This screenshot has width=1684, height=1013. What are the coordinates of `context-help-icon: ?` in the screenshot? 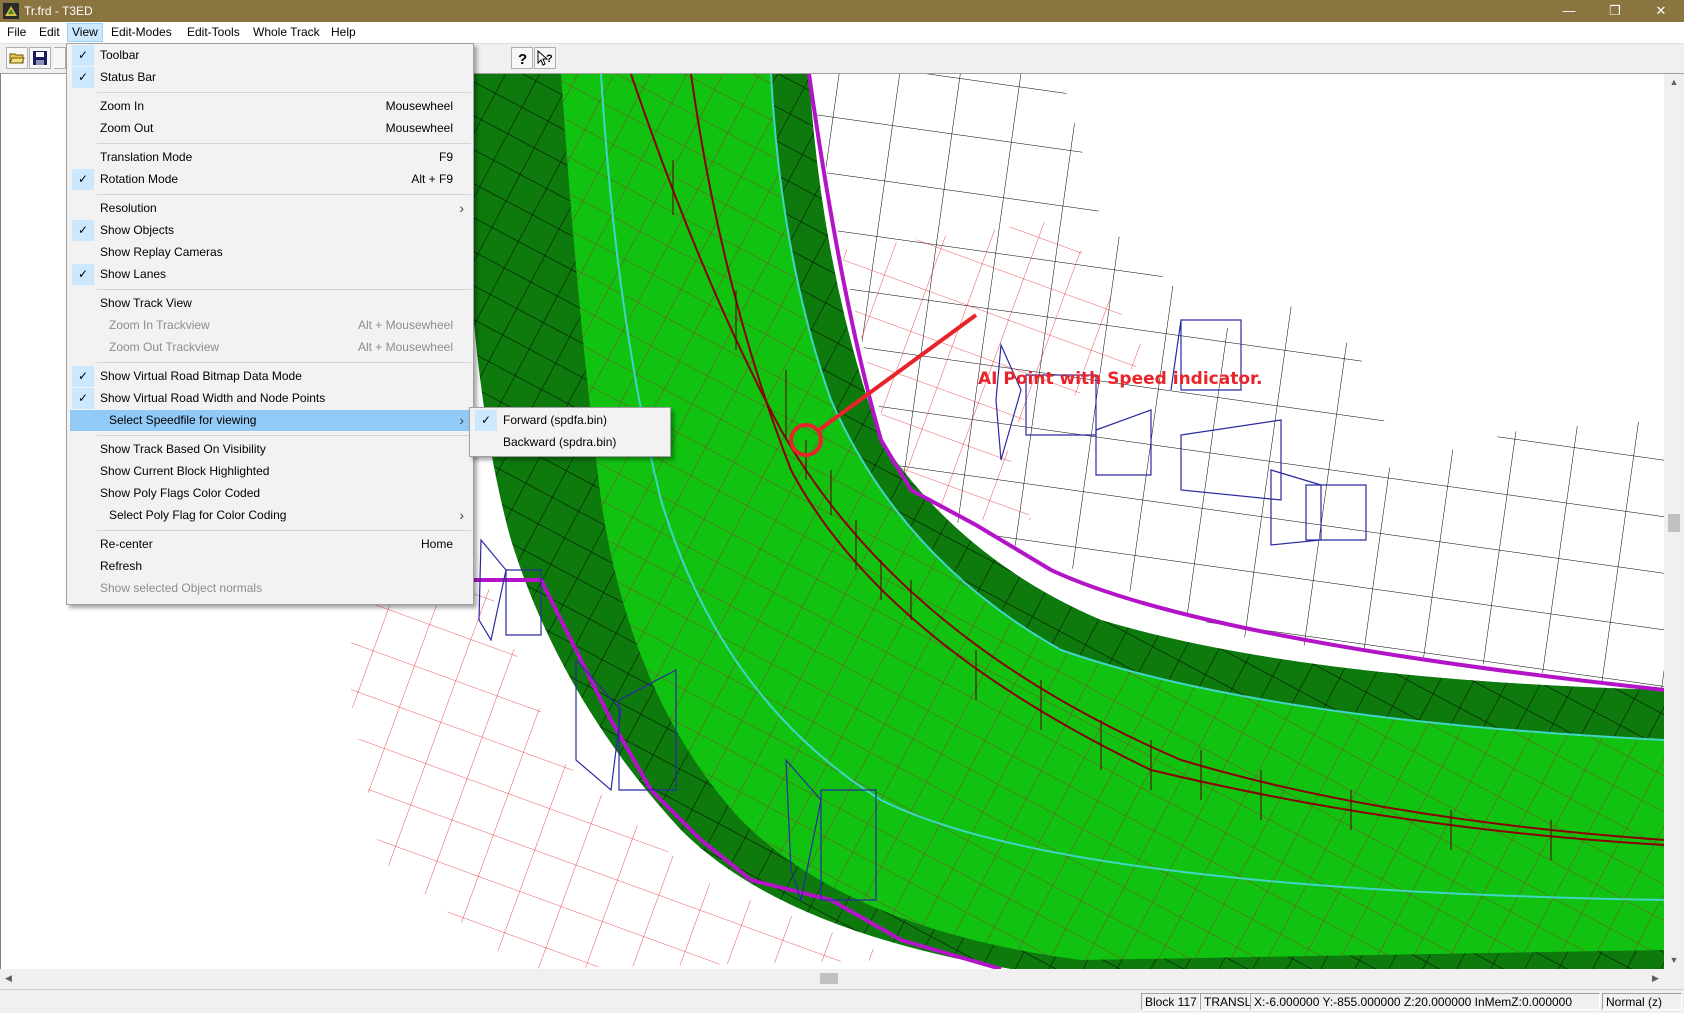 It's located at (545, 58).